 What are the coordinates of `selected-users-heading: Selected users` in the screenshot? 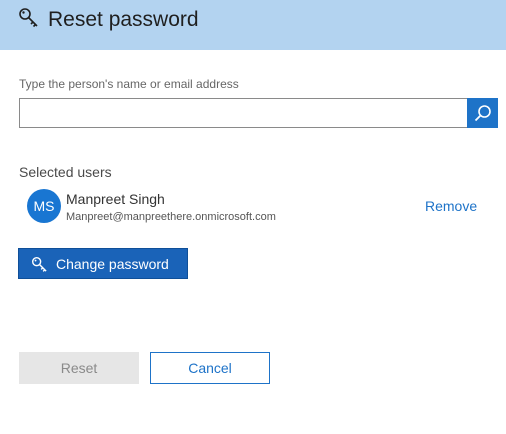 It's located at (65, 172).